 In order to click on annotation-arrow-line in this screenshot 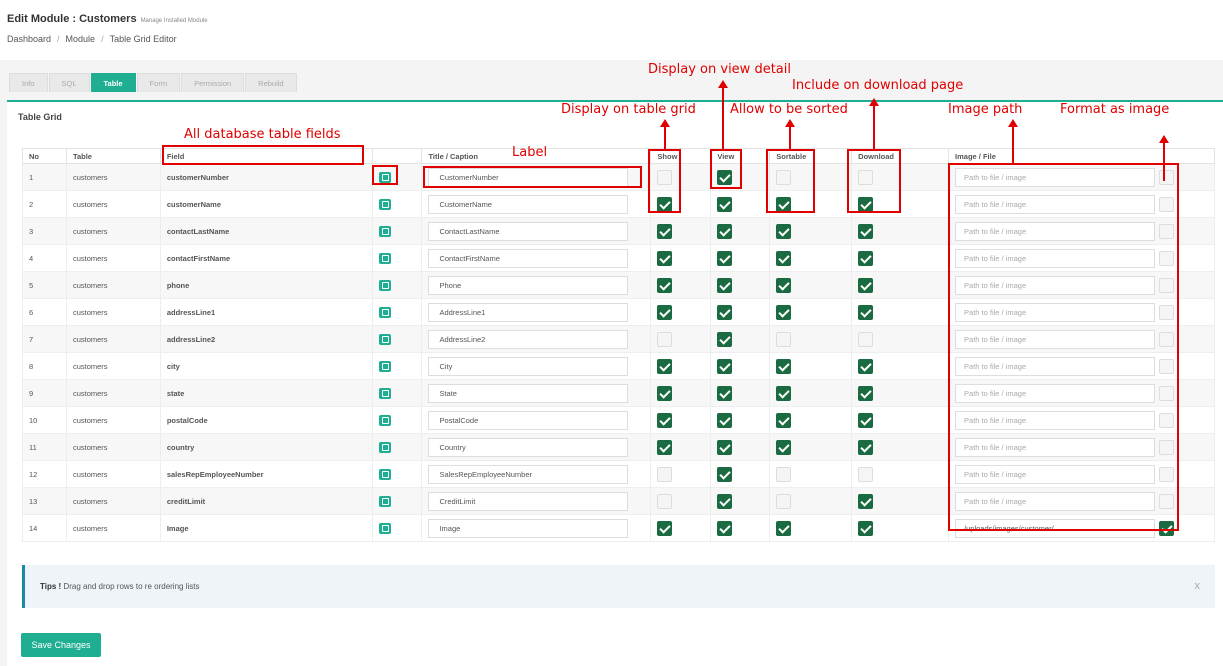, I will do `click(874, 126)`.